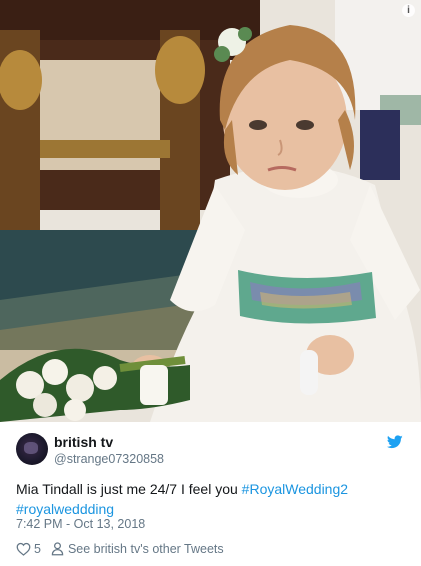 This screenshot has height=566, width=421. Describe the element at coordinates (210, 449) in the screenshot. I see `tweet-header: british tv @strange07320858` at that location.